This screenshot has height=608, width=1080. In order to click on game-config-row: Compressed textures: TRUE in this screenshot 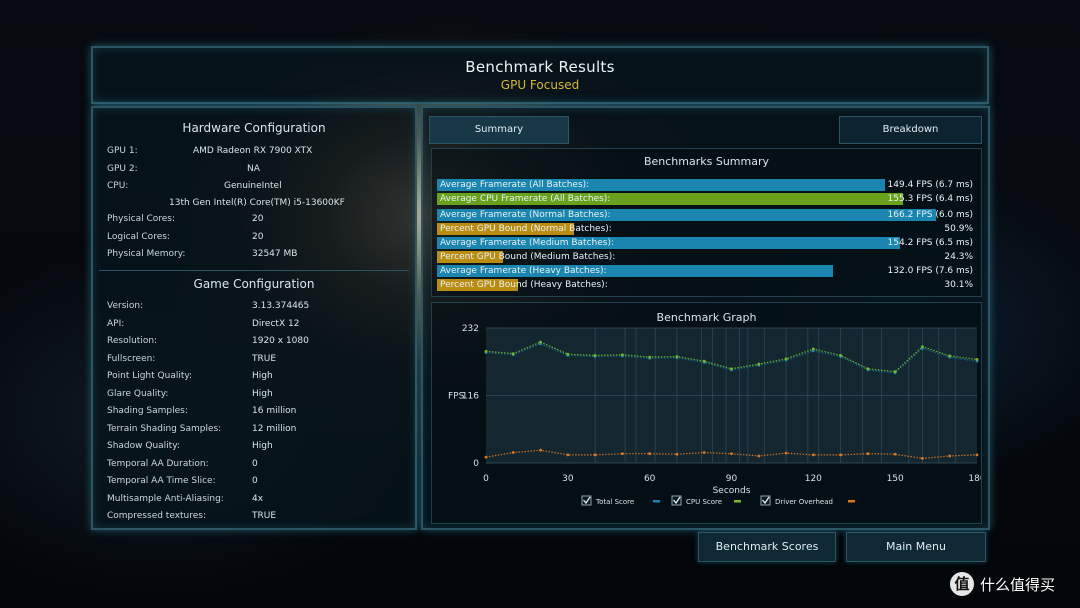, I will do `click(257, 517)`.